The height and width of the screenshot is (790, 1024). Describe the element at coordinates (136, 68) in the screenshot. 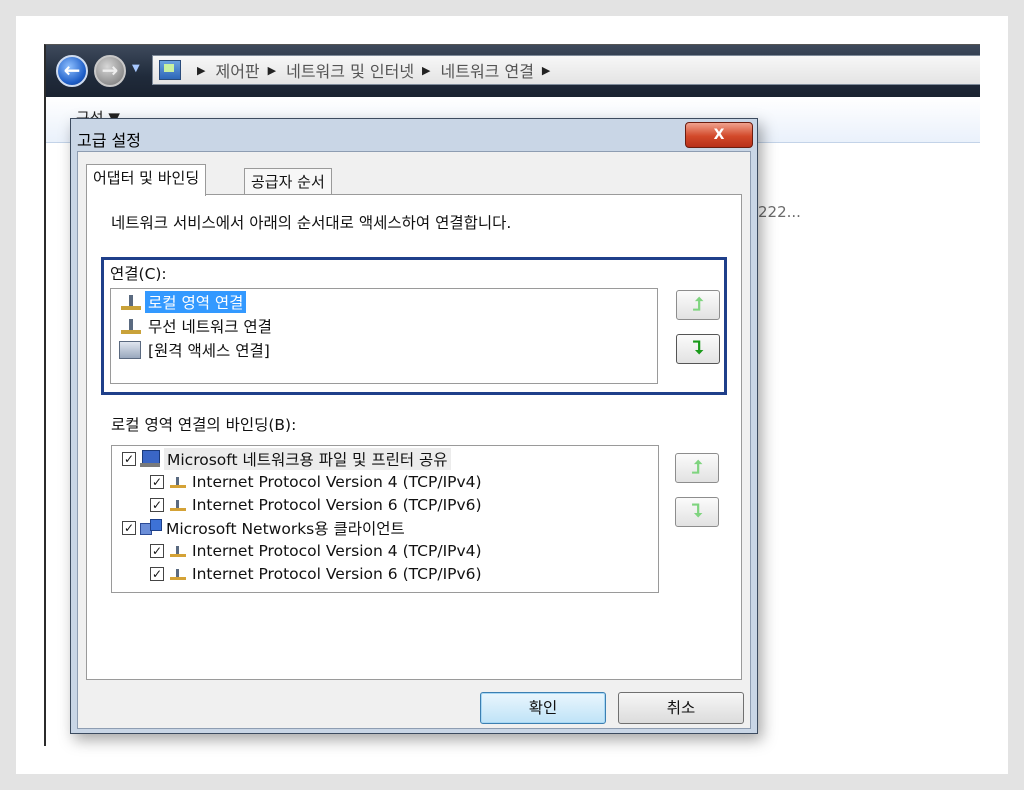

I see `history-dropdown-icon: ▼` at that location.